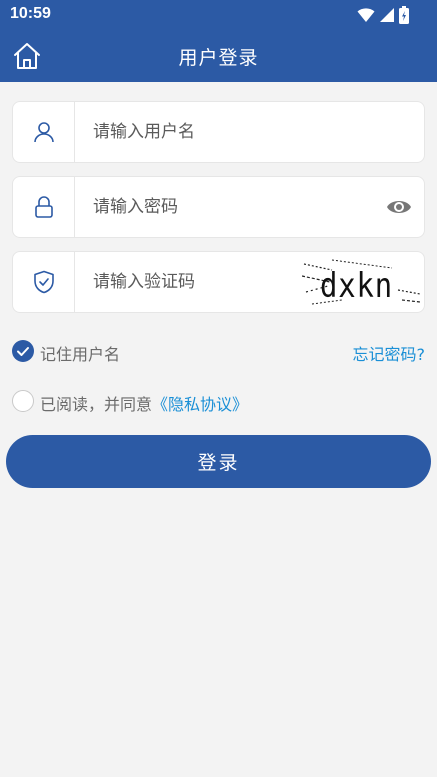 The image size is (437, 777). I want to click on battery-icon, so click(404, 15).